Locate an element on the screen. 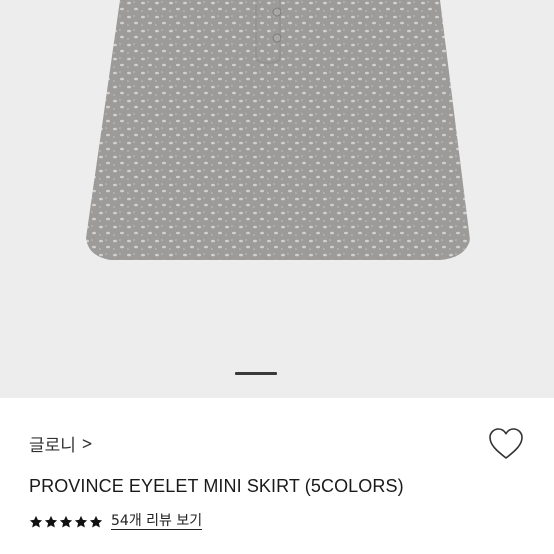 The height and width of the screenshot is (554, 554). rating-row: 54개 리뷰 보기 is located at coordinates (116, 522).